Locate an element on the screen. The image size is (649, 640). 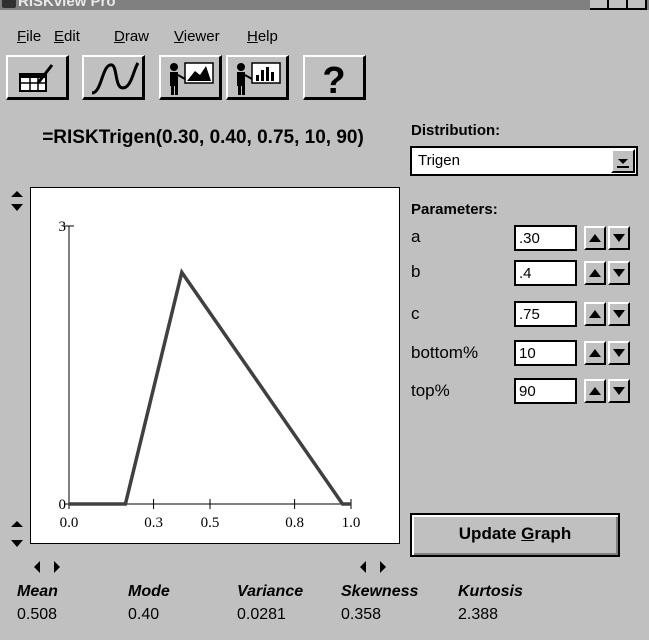
param-input-b is located at coordinates (545, 273).